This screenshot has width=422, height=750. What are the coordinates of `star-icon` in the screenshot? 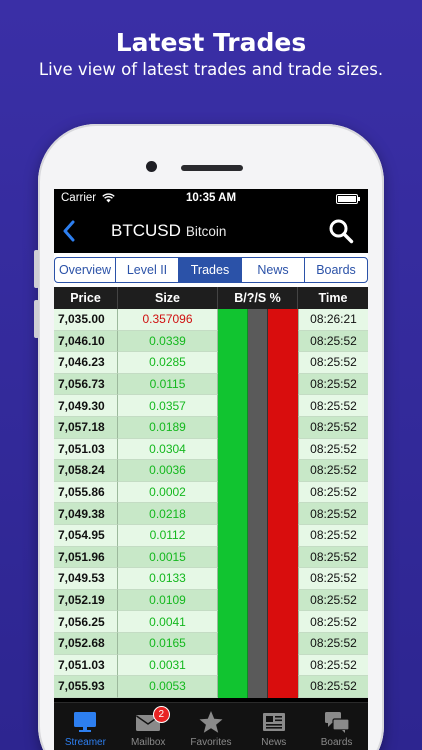 It's located at (211, 722).